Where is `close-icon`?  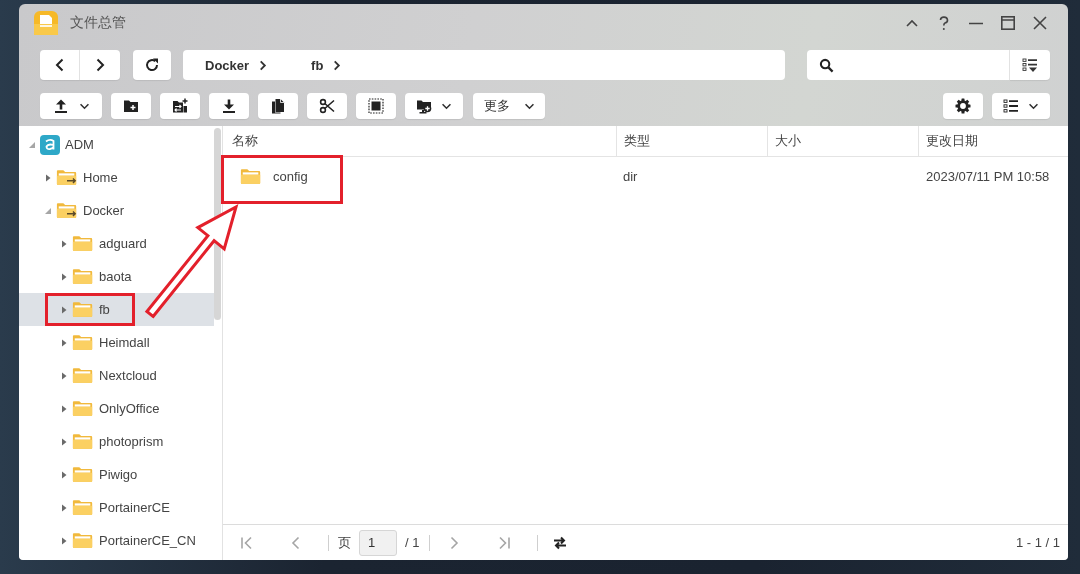 close-icon is located at coordinates (1040, 22).